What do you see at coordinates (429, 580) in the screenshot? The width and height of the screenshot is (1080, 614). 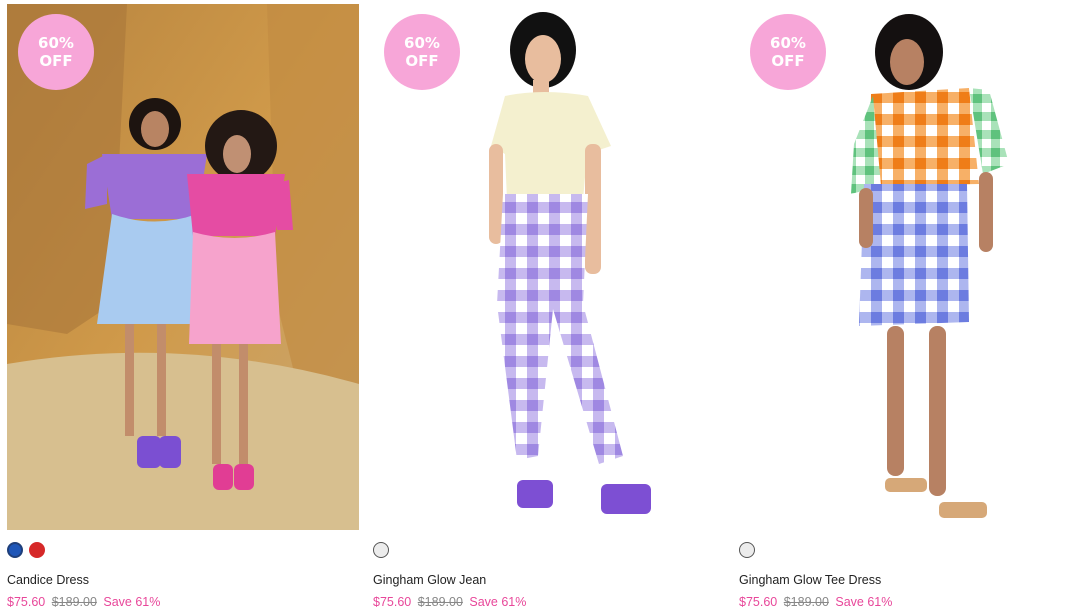 I see `product-title: Gingham Glow Jean` at bounding box center [429, 580].